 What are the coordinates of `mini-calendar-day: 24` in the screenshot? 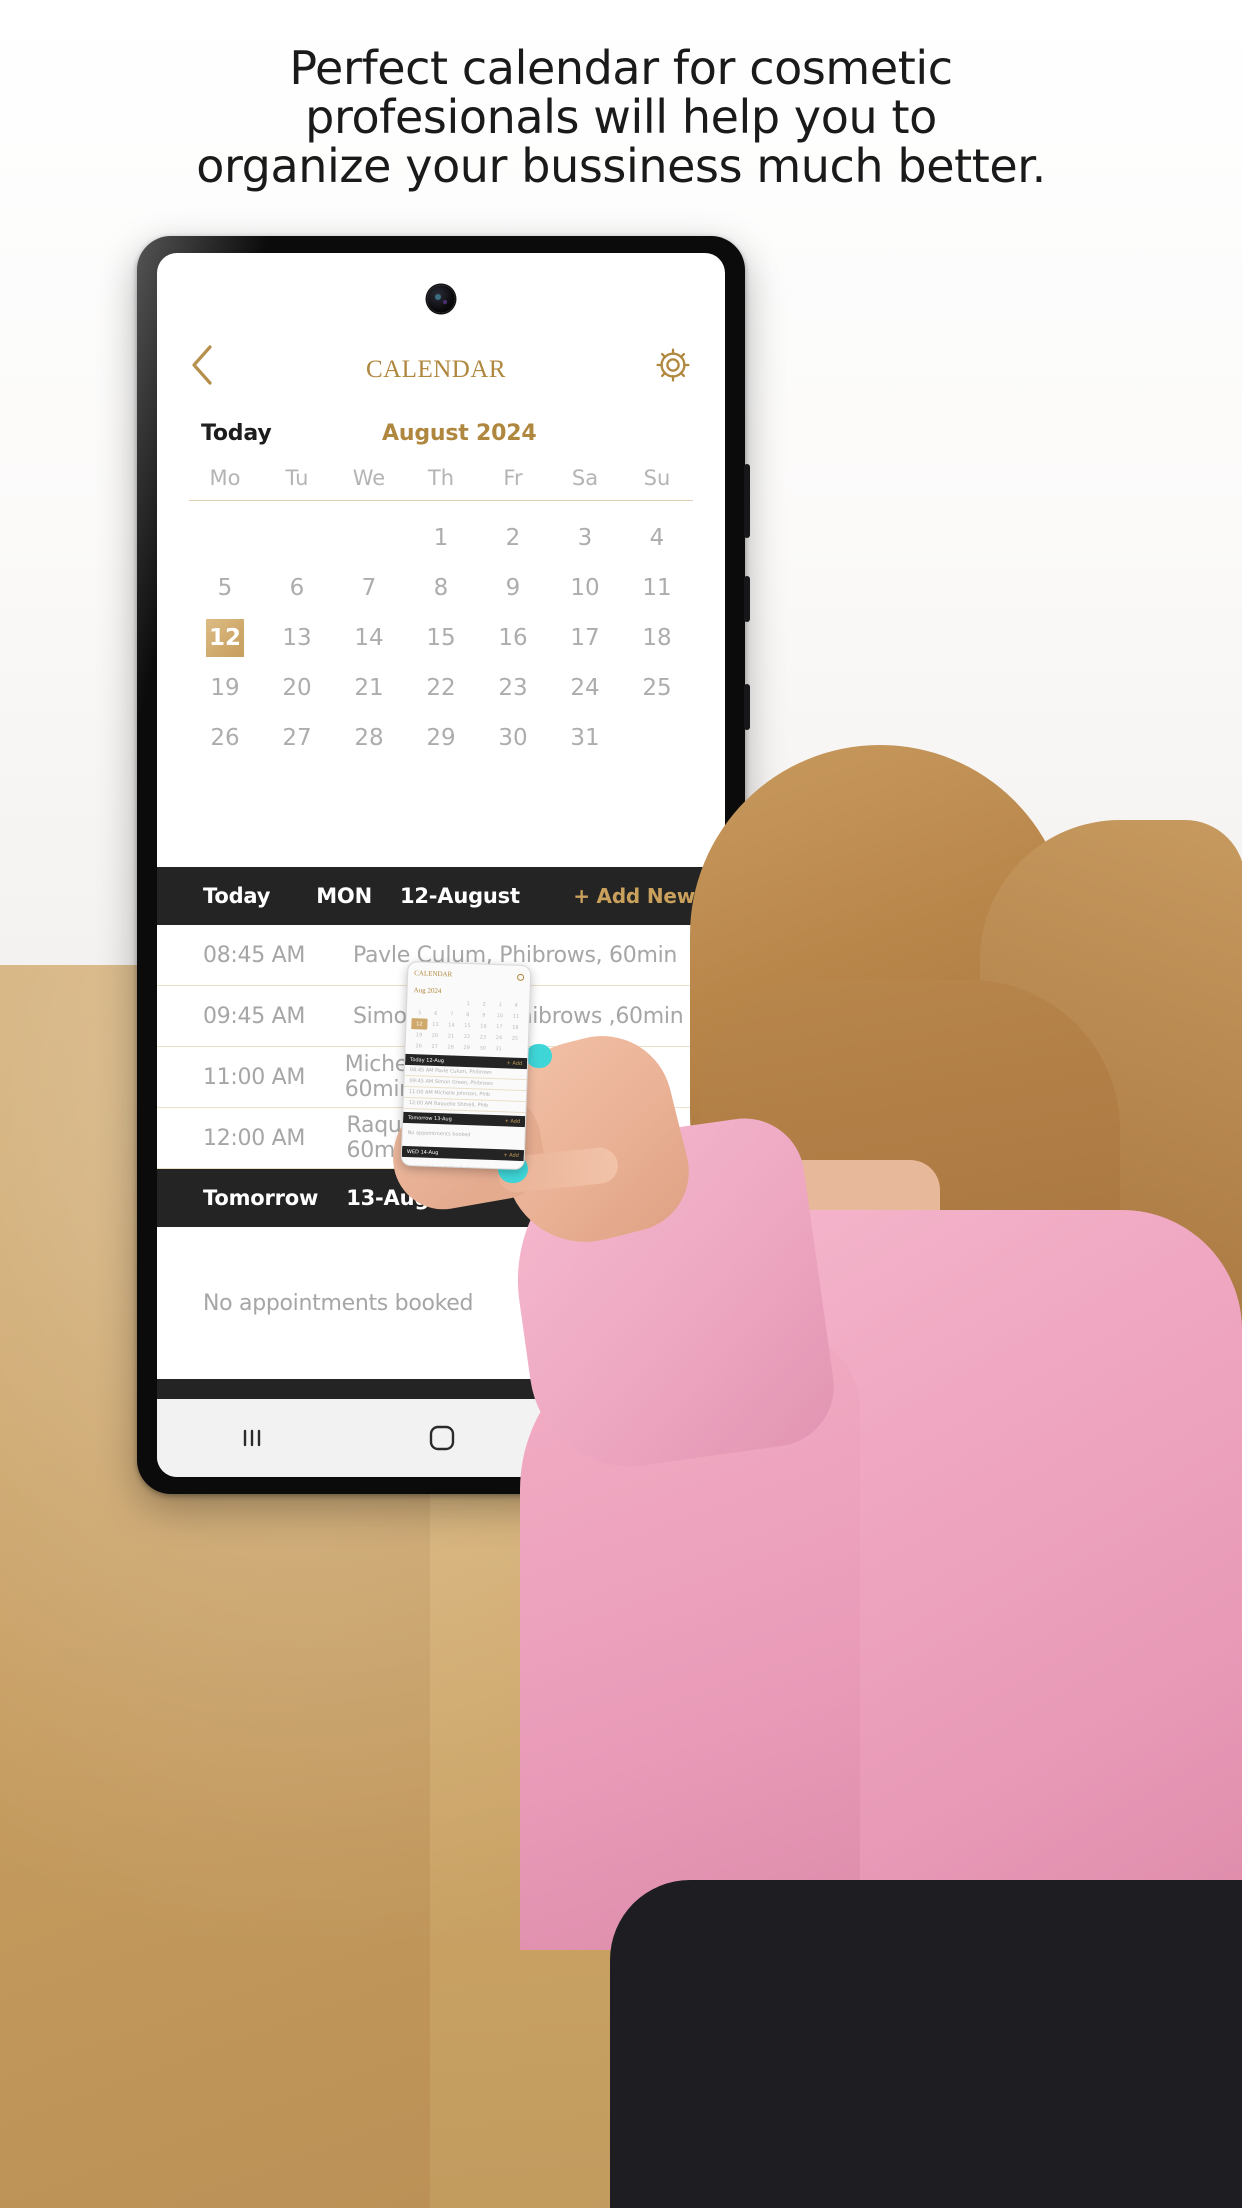 It's located at (499, 1038).